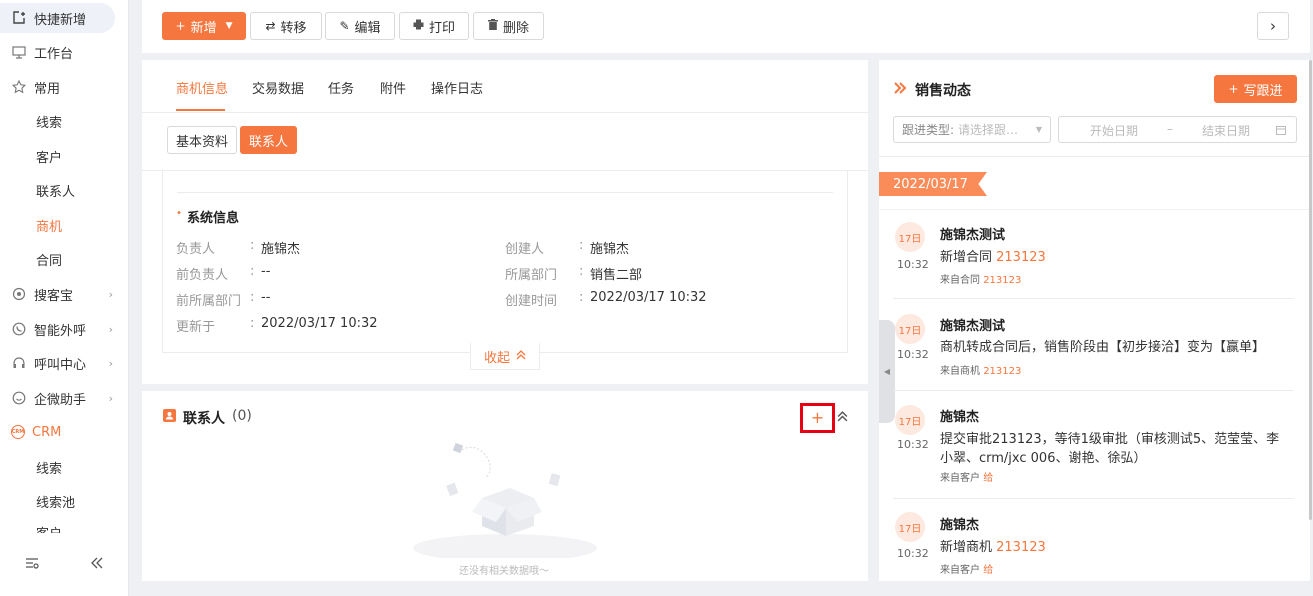  I want to click on scrollbar-thumb, so click(1310, 290).